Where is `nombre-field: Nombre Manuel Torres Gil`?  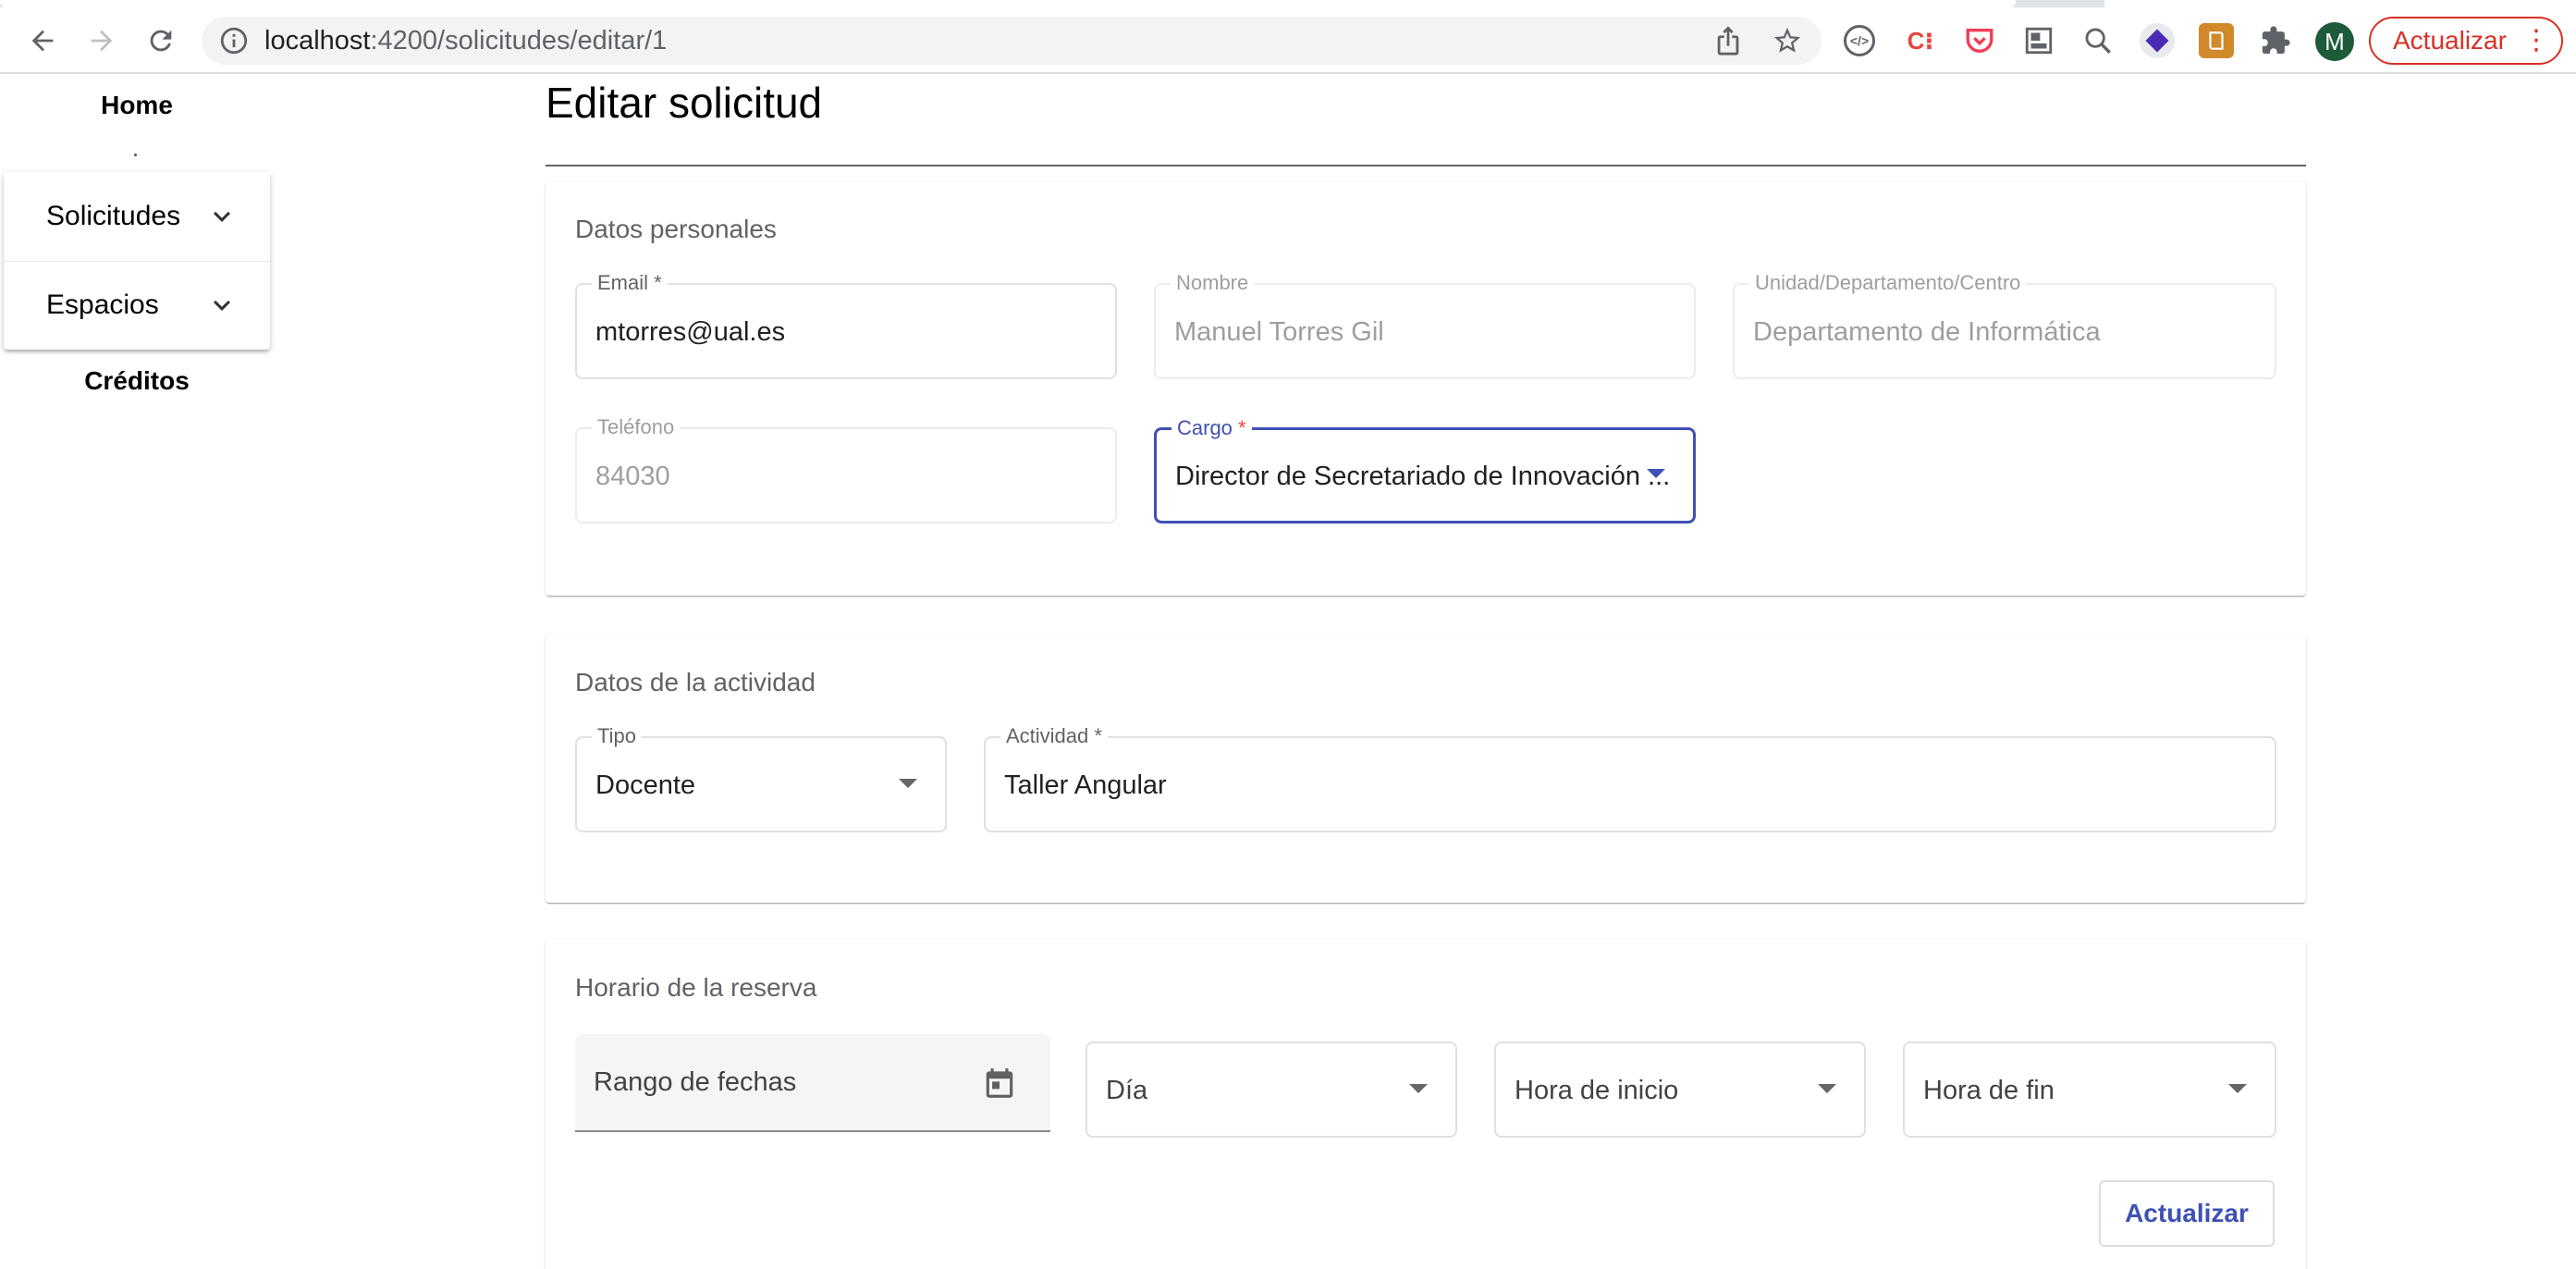 nombre-field: Nombre Manuel Torres Gil is located at coordinates (1425, 325).